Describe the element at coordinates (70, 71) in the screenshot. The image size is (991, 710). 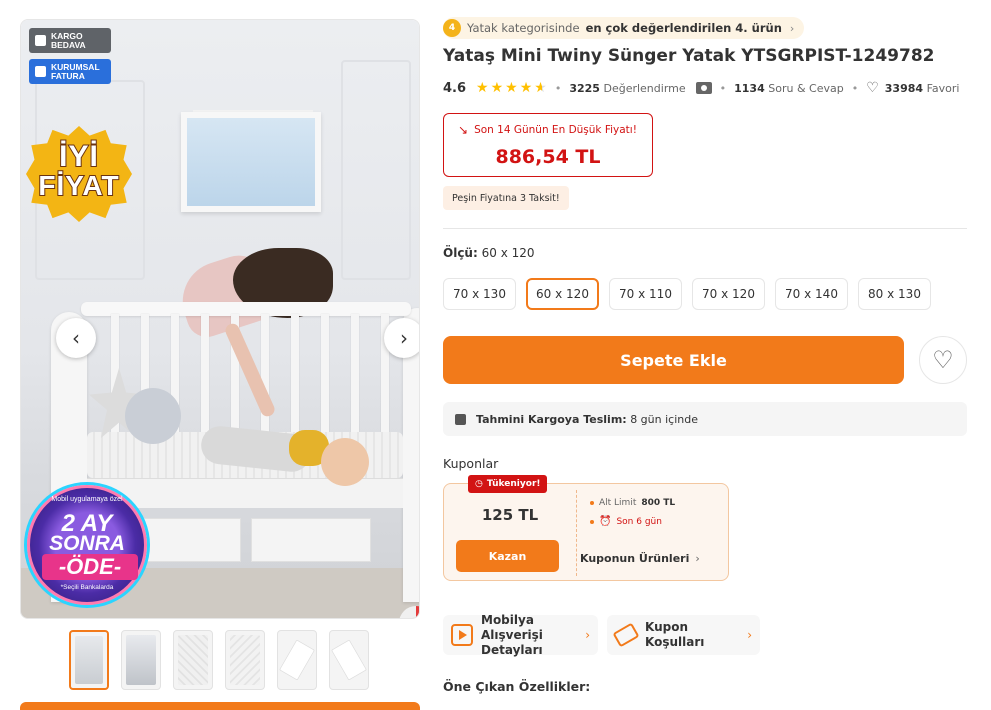
I see `corporate-invoice-badge: KURUMSAL FATURA` at that location.